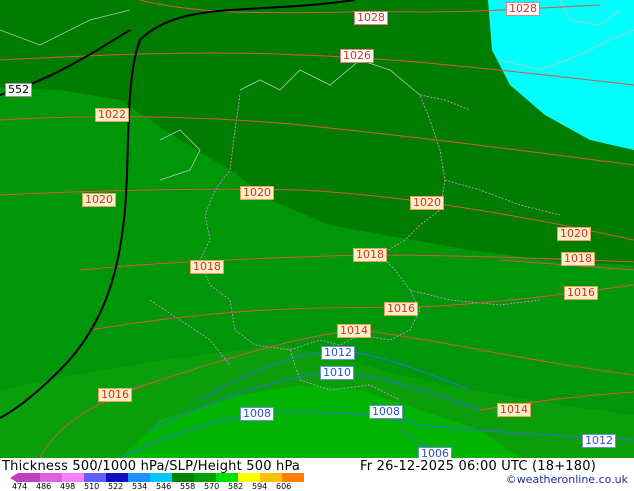  I want to click on isobar-label: 1026, so click(357, 56).